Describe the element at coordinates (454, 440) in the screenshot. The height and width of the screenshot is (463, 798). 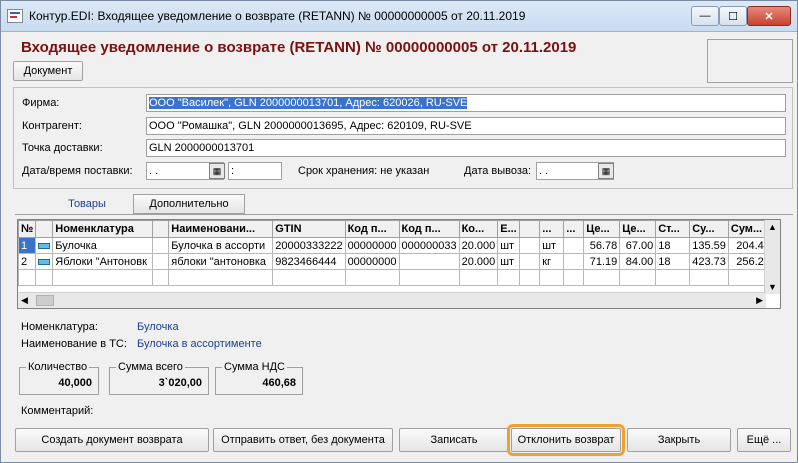
I see `save-button: Записать` at that location.